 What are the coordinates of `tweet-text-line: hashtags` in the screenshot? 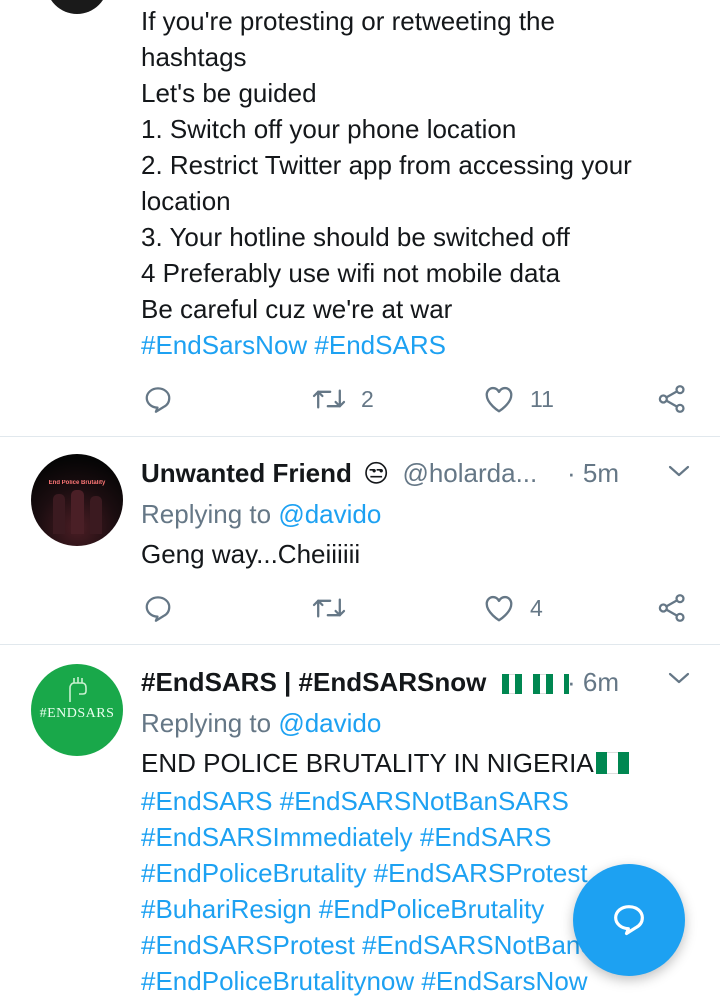 It's located at (194, 57).